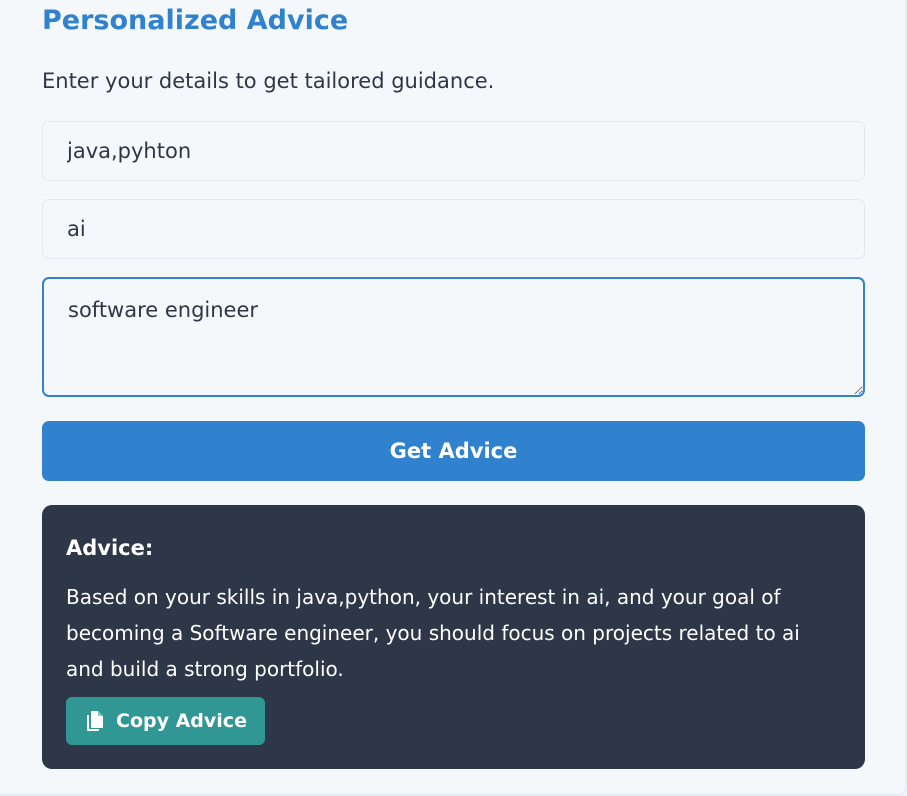  I want to click on interests-input, so click(453, 229).